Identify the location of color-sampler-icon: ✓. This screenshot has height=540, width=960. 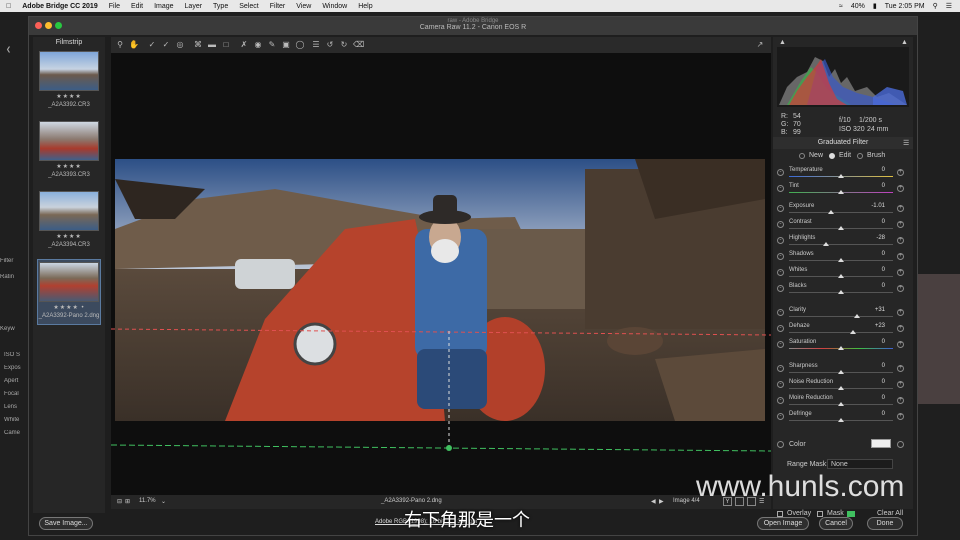
(166, 45).